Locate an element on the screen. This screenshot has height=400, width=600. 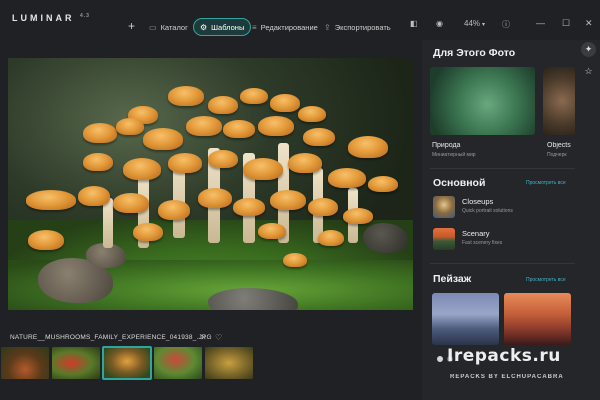
tab-edit-label: Редактирование is located at coordinates (289, 27).